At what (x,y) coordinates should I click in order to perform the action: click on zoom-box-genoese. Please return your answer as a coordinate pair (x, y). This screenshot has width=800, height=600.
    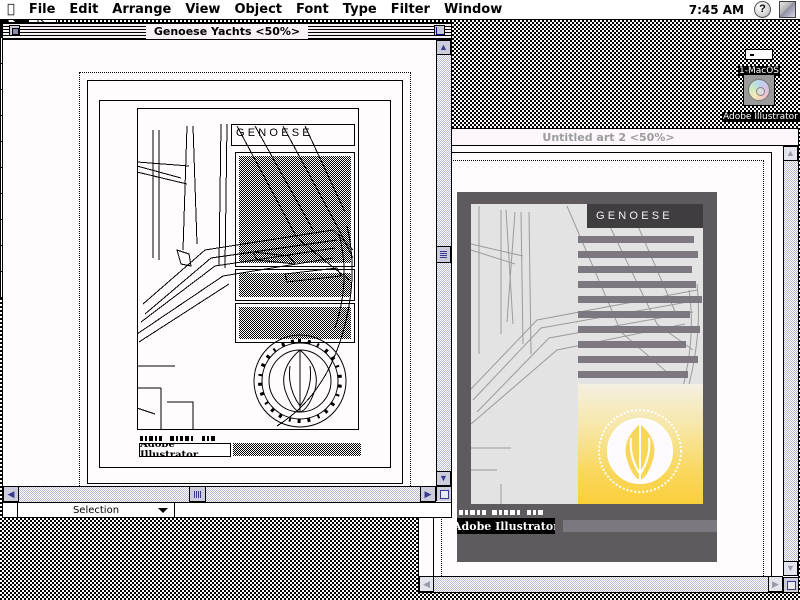
    Looking at the image, I should click on (439, 30).